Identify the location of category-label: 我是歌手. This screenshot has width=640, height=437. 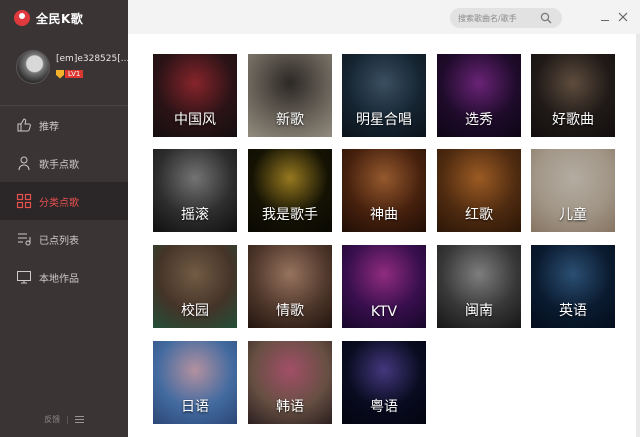
(290, 215).